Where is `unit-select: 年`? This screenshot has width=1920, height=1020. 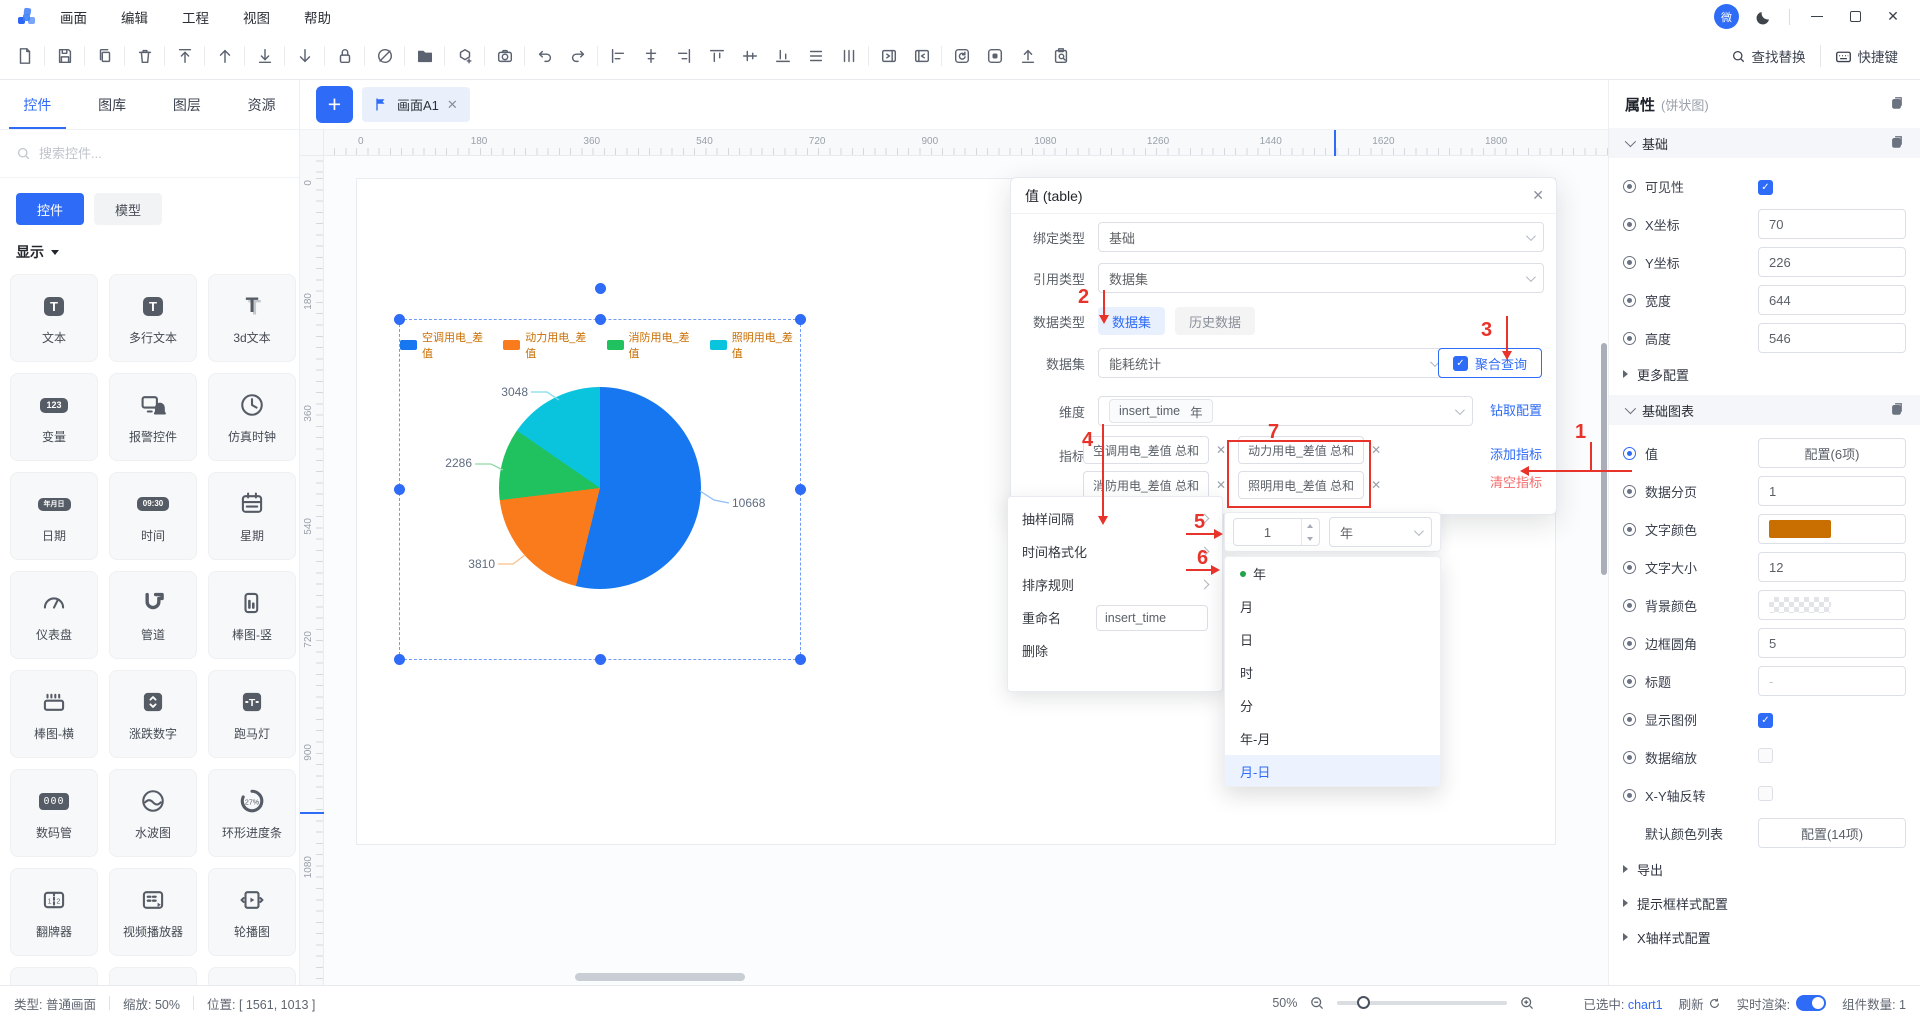
unit-select: 年 is located at coordinates (1380, 532).